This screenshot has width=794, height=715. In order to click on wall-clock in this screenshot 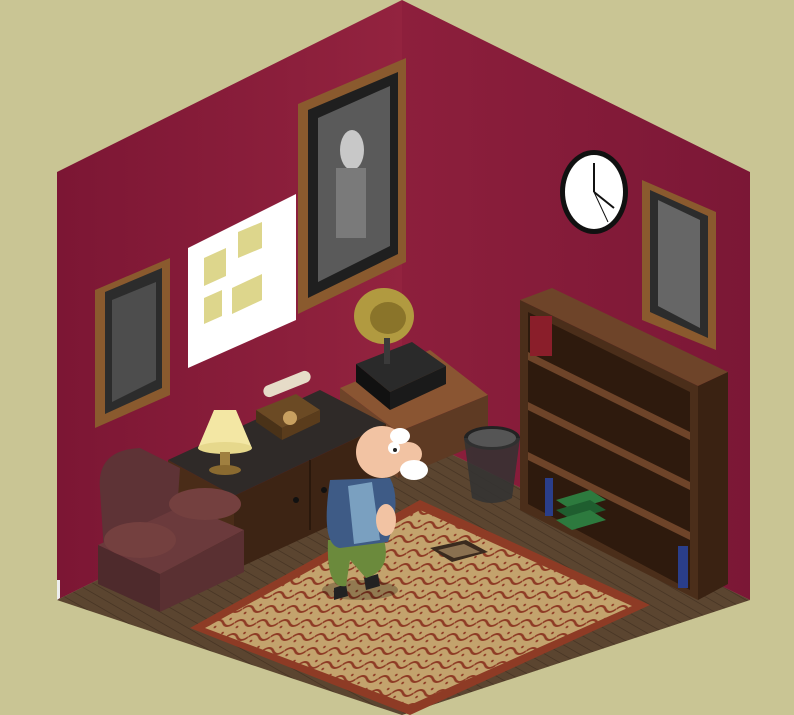, I will do `click(594, 192)`.